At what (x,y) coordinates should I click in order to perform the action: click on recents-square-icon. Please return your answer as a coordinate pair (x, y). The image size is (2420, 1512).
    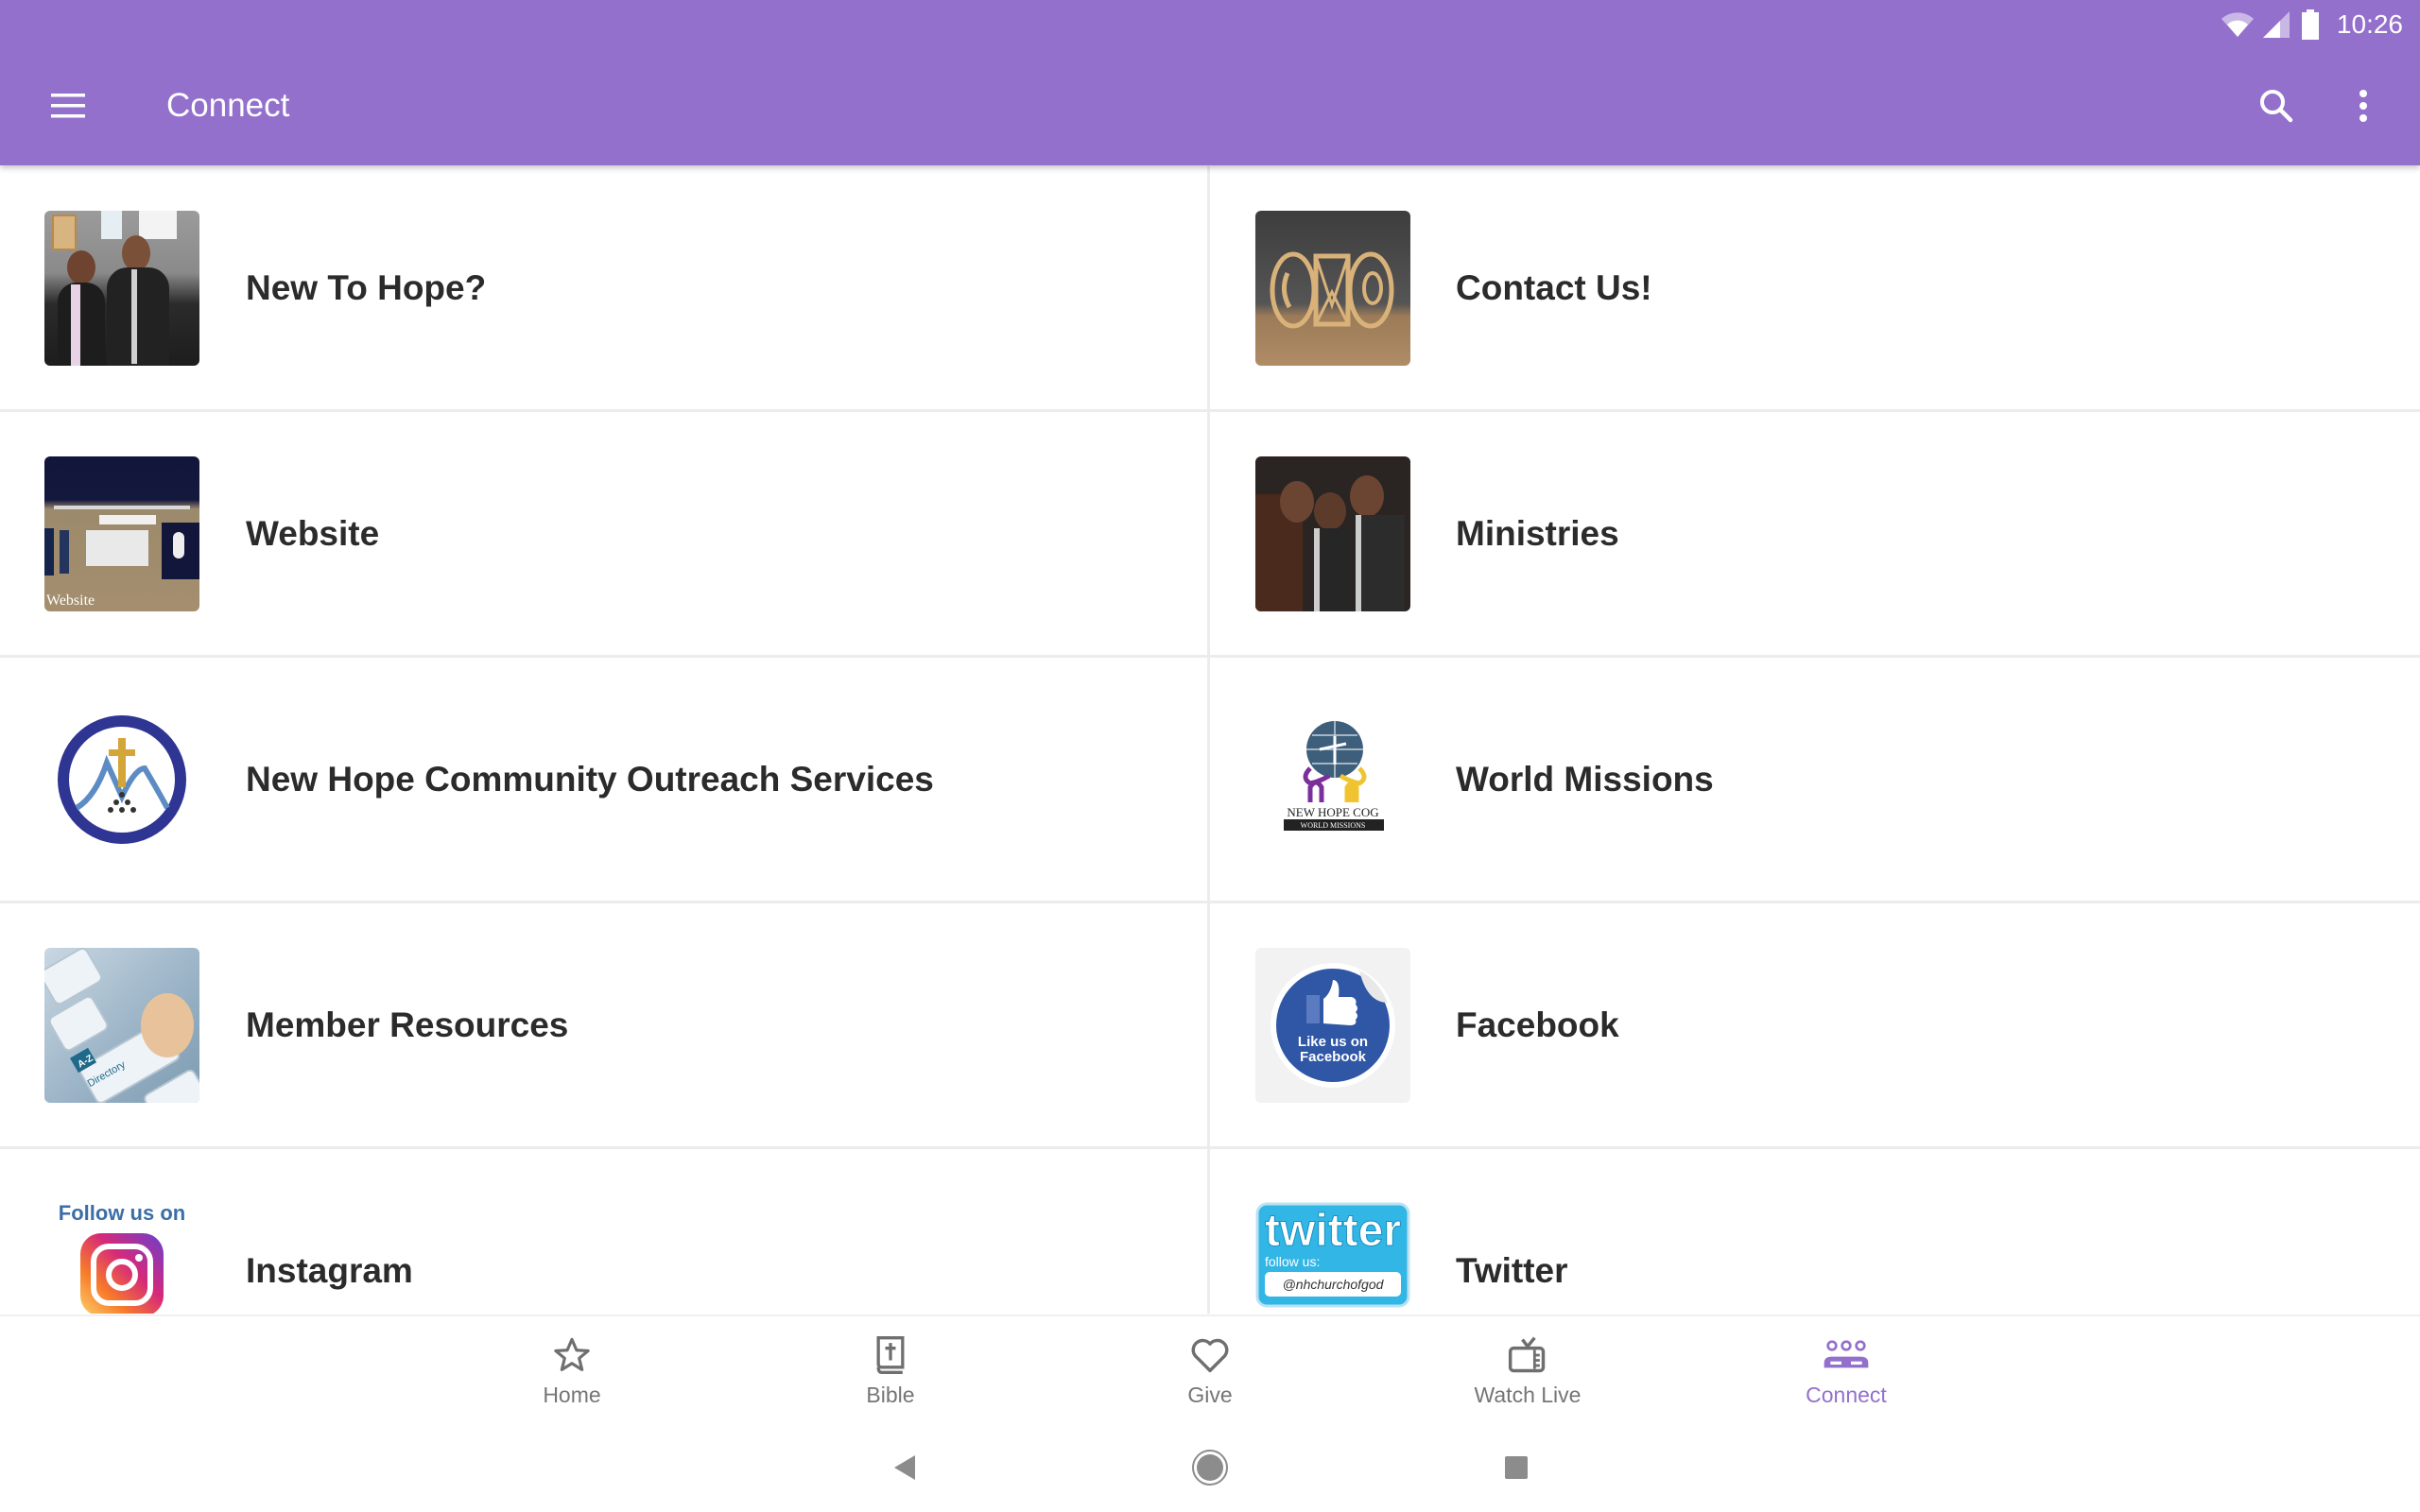
    Looking at the image, I should click on (1516, 1467).